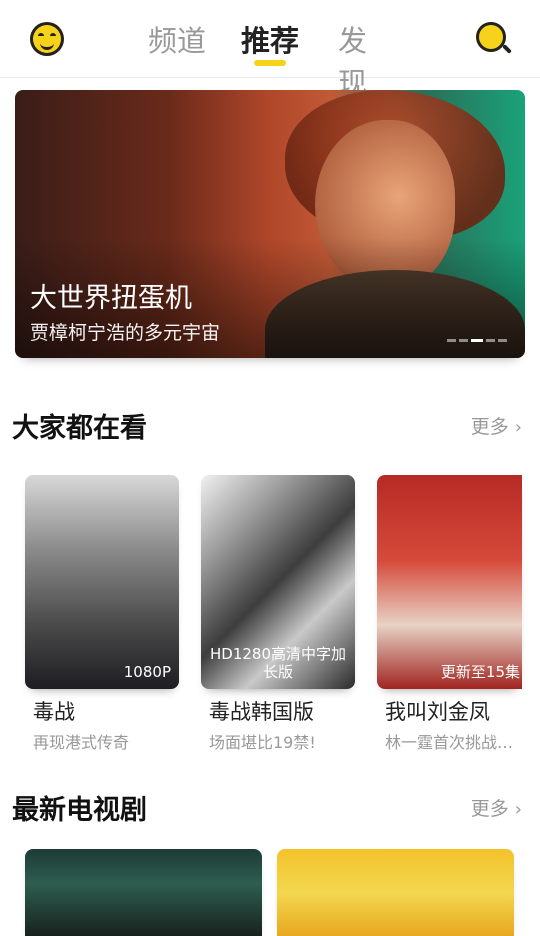 Image resolution: width=540 pixels, height=936 pixels. Describe the element at coordinates (449, 582) in the screenshot. I see `poster-card-3: 更新至15集` at that location.